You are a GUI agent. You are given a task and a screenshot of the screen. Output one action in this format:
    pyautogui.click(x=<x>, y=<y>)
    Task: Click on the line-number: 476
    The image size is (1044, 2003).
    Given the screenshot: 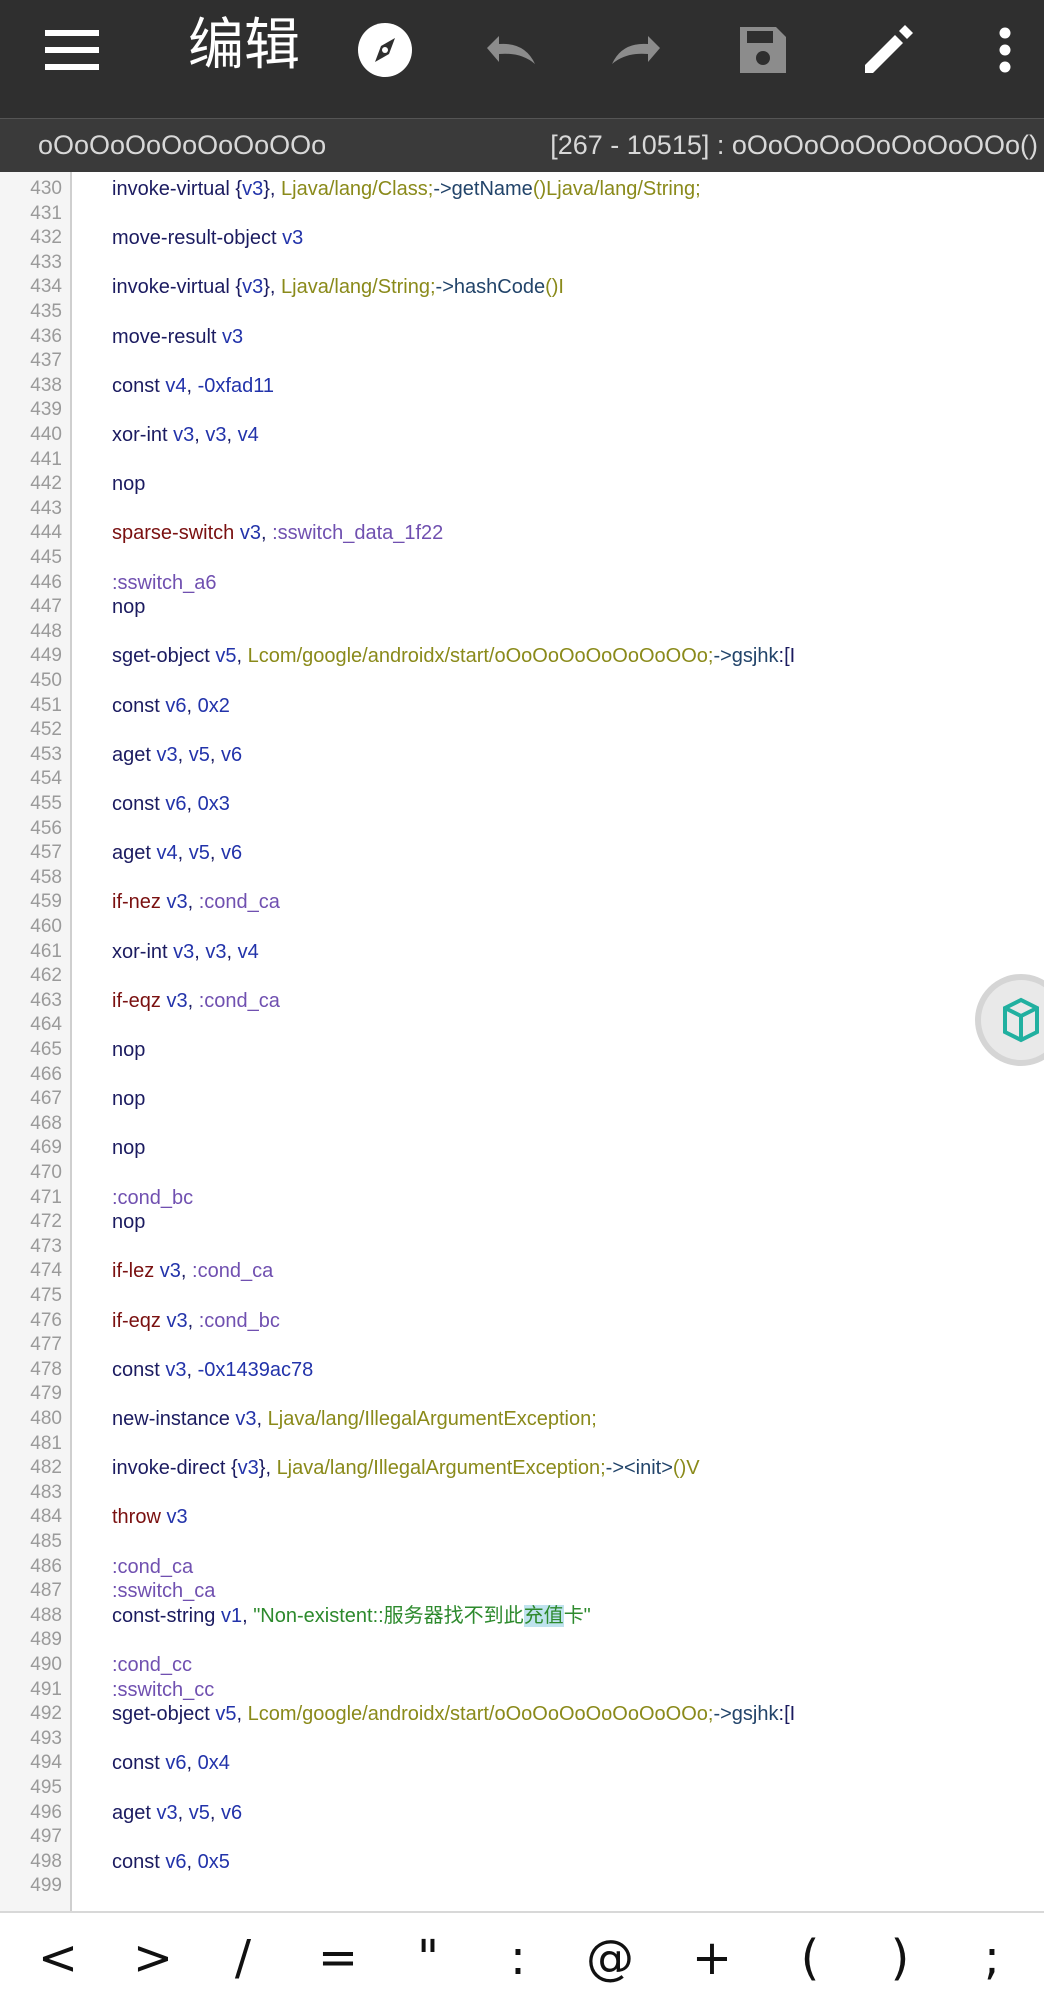 What is the action you would take?
    pyautogui.click(x=46, y=1320)
    